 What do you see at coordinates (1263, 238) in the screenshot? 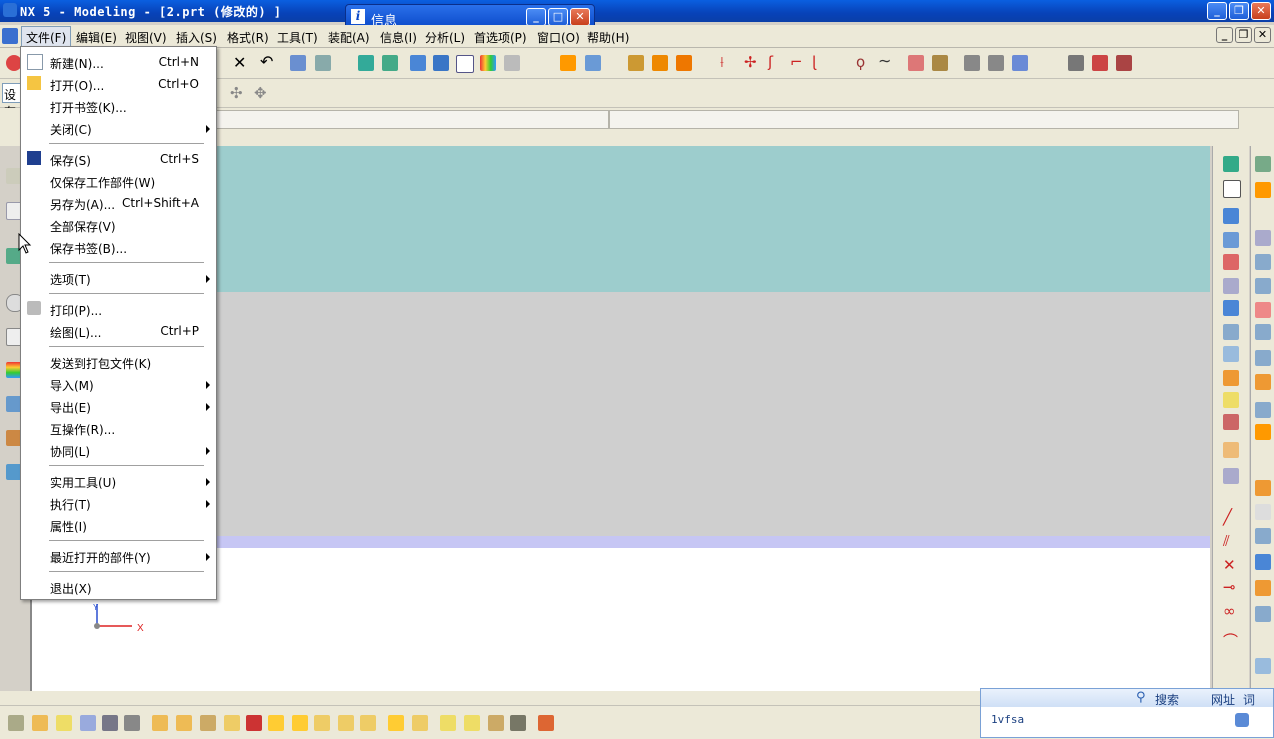
I see `ruled-icon` at bounding box center [1263, 238].